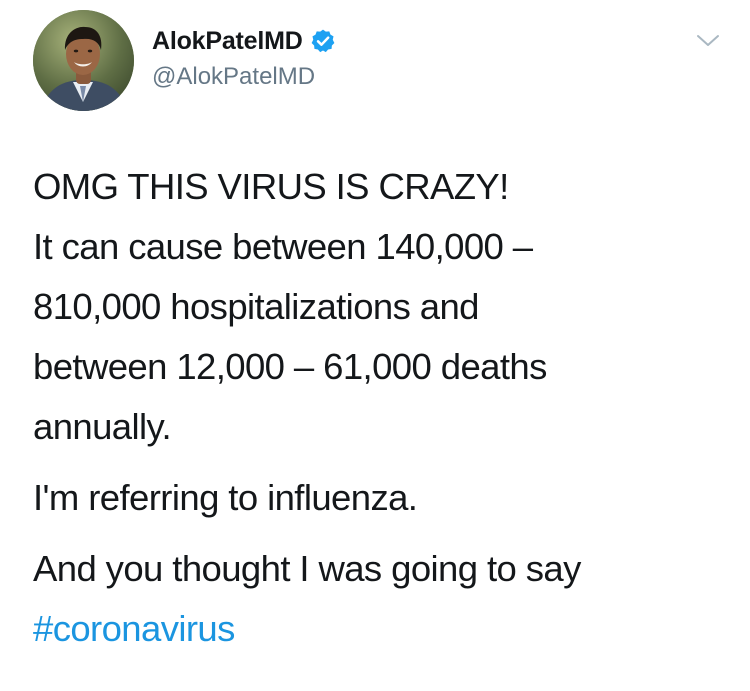 Image resolution: width=750 pixels, height=691 pixels. Describe the element at coordinates (271, 186) in the screenshot. I see `tweet-line: OMG THIS VIRUS IS CRAZY!` at that location.